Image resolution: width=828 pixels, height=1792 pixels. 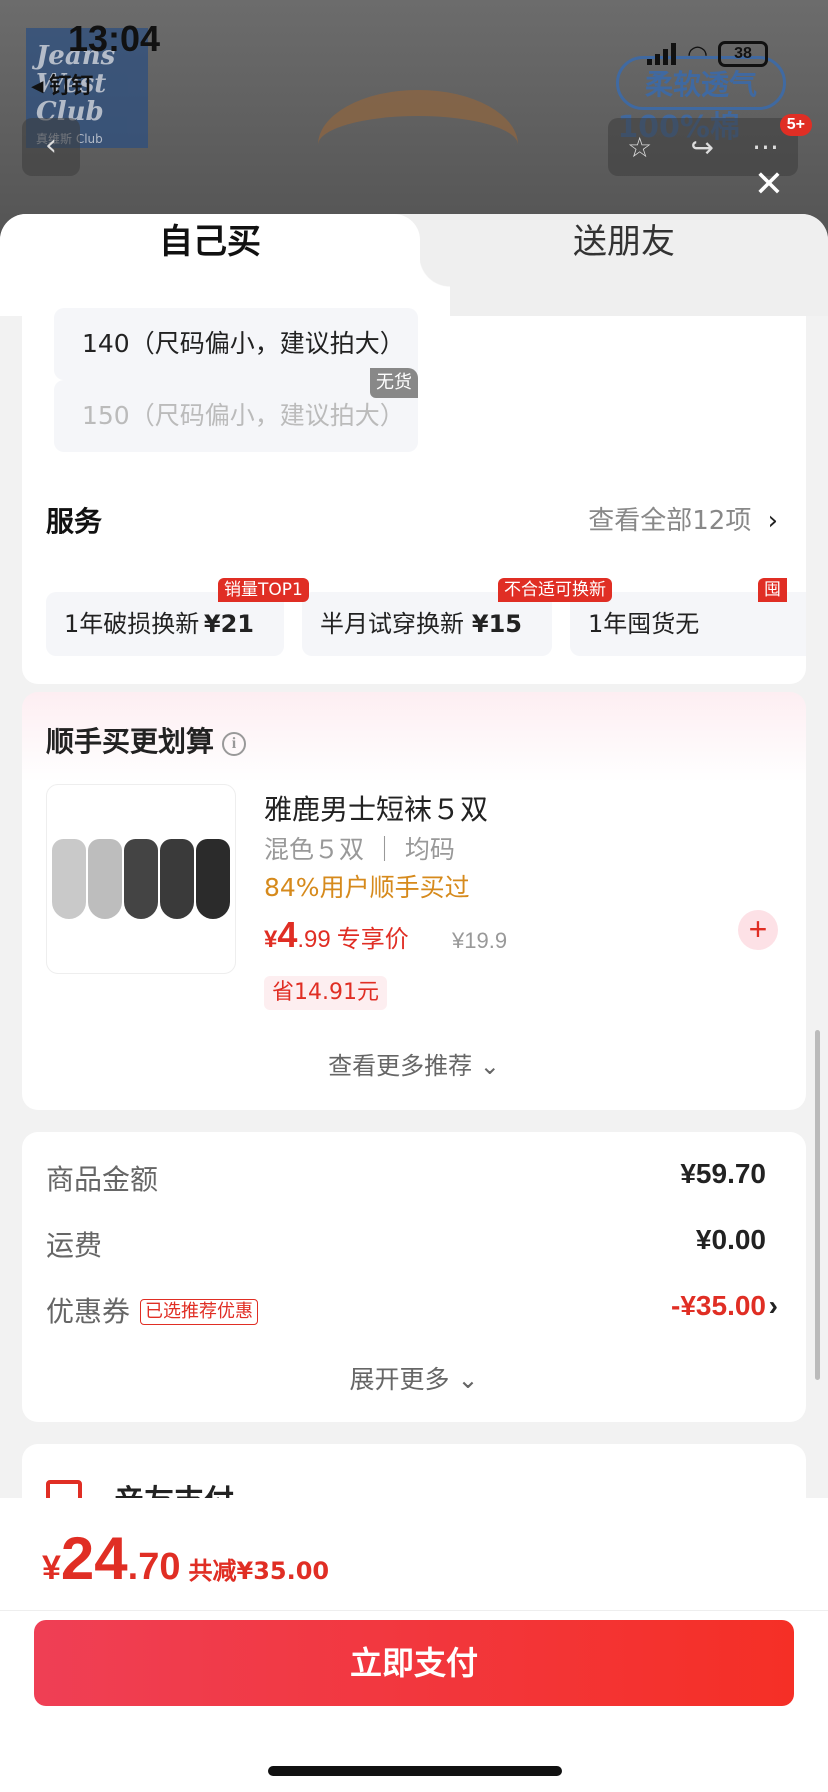 What do you see at coordinates (414, 1378) in the screenshot?
I see `expand-more: 展开更多 ⌄` at bounding box center [414, 1378].